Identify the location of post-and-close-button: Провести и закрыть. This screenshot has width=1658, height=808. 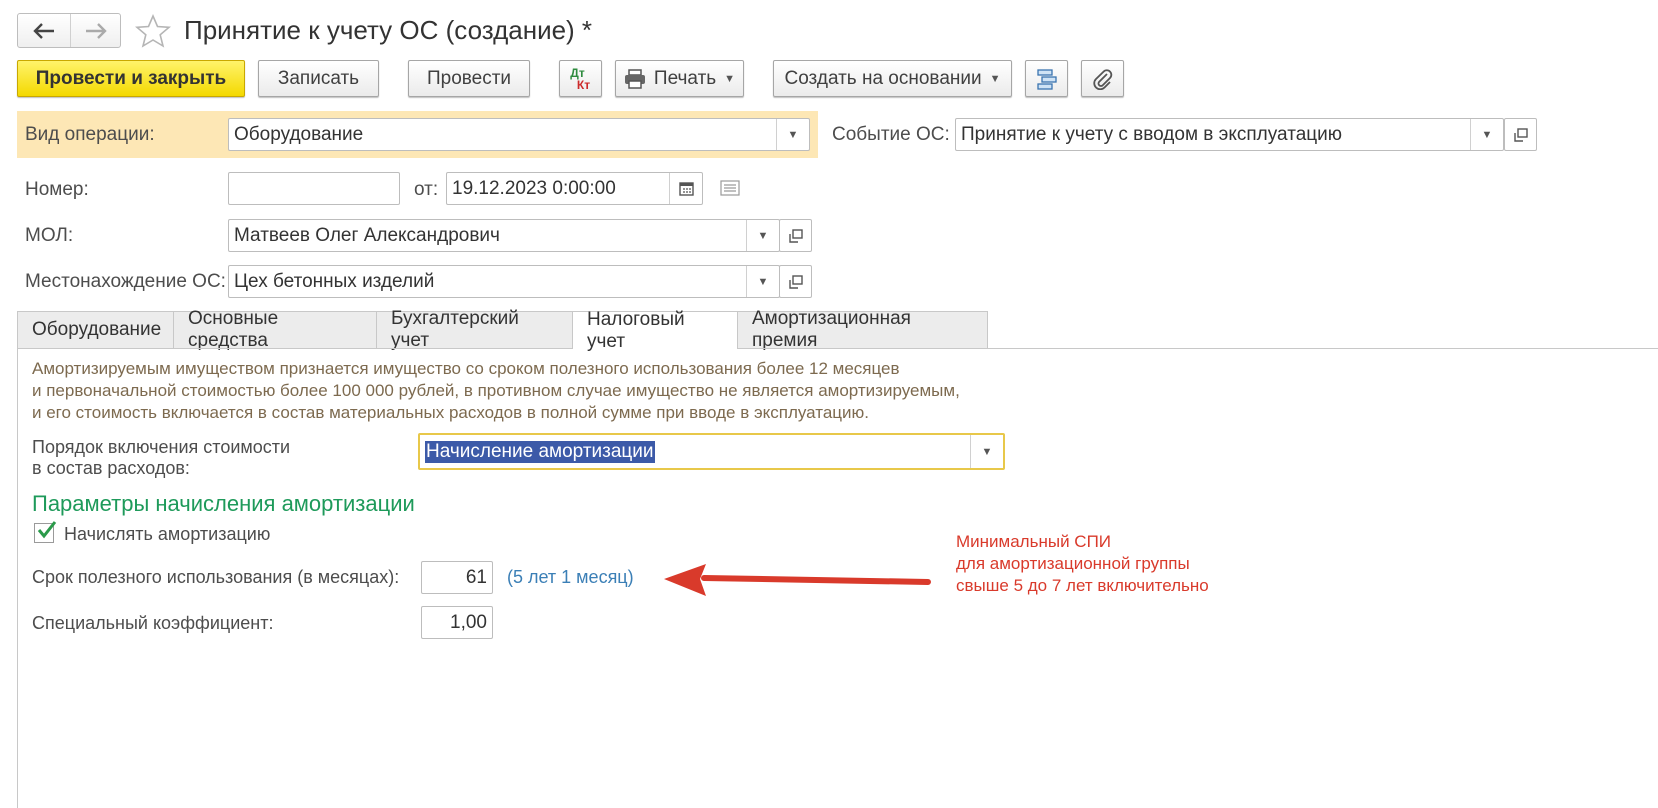
(131, 78).